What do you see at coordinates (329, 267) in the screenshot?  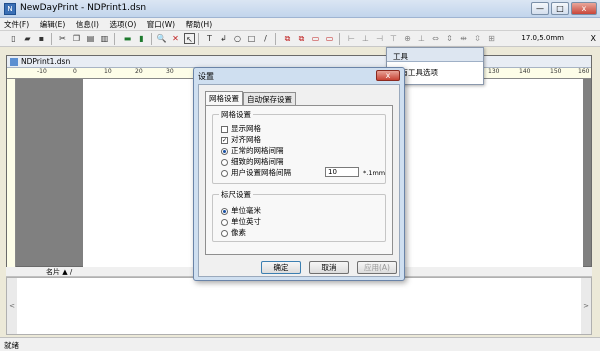 I see `cancel-button: 取消` at bounding box center [329, 267].